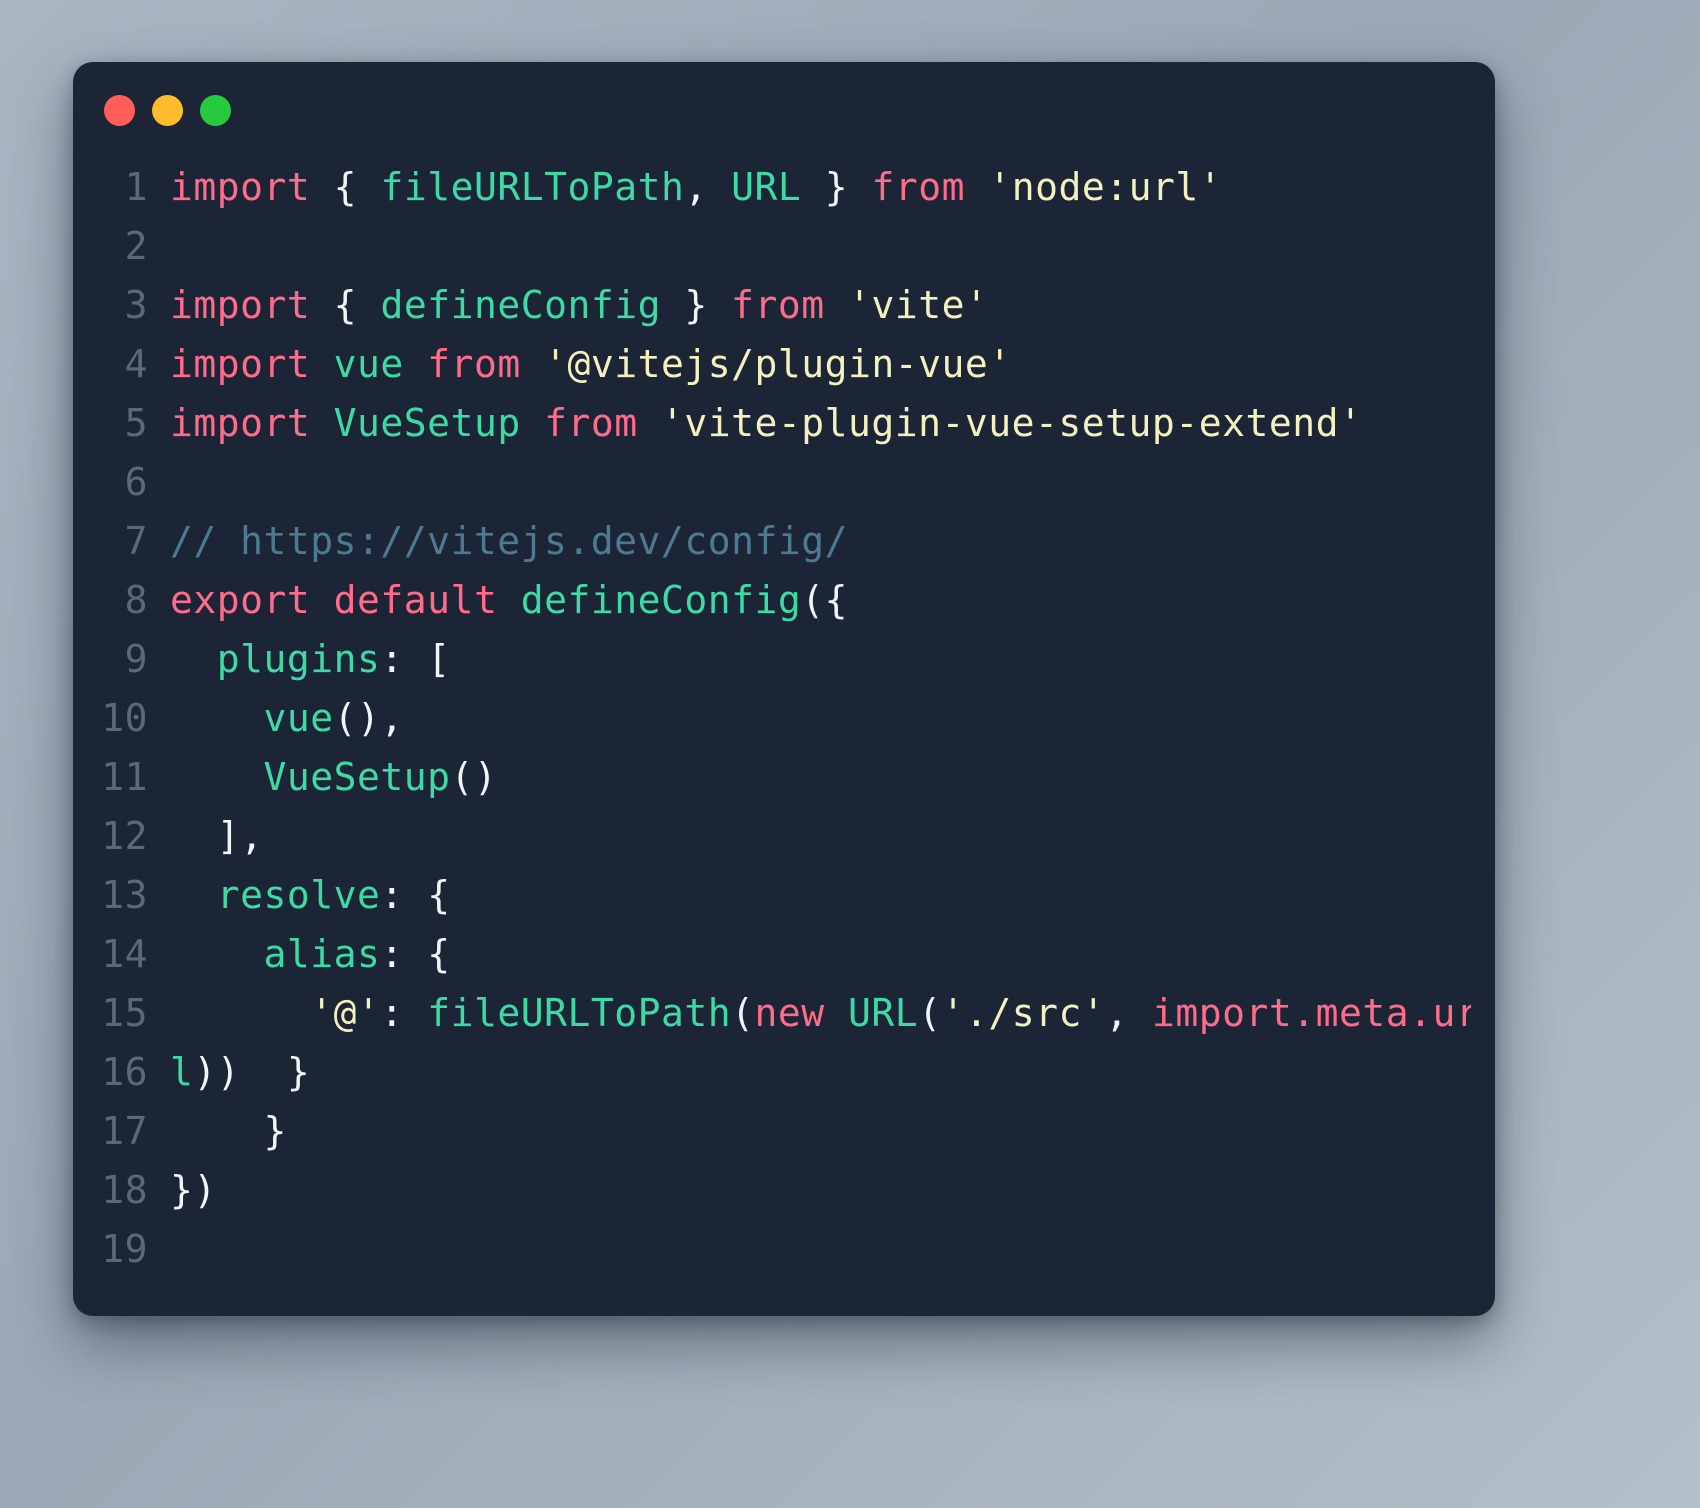  Describe the element at coordinates (766, 187) in the screenshot. I see `code-token-var: URL` at that location.